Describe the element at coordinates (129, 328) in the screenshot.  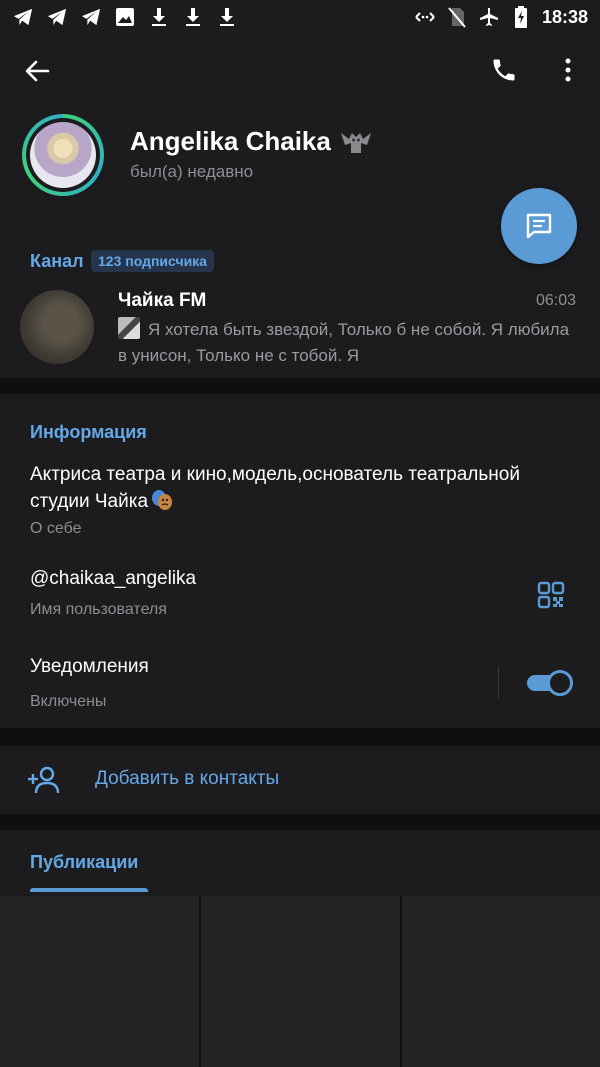
I see `message-photo-thumbnail` at that location.